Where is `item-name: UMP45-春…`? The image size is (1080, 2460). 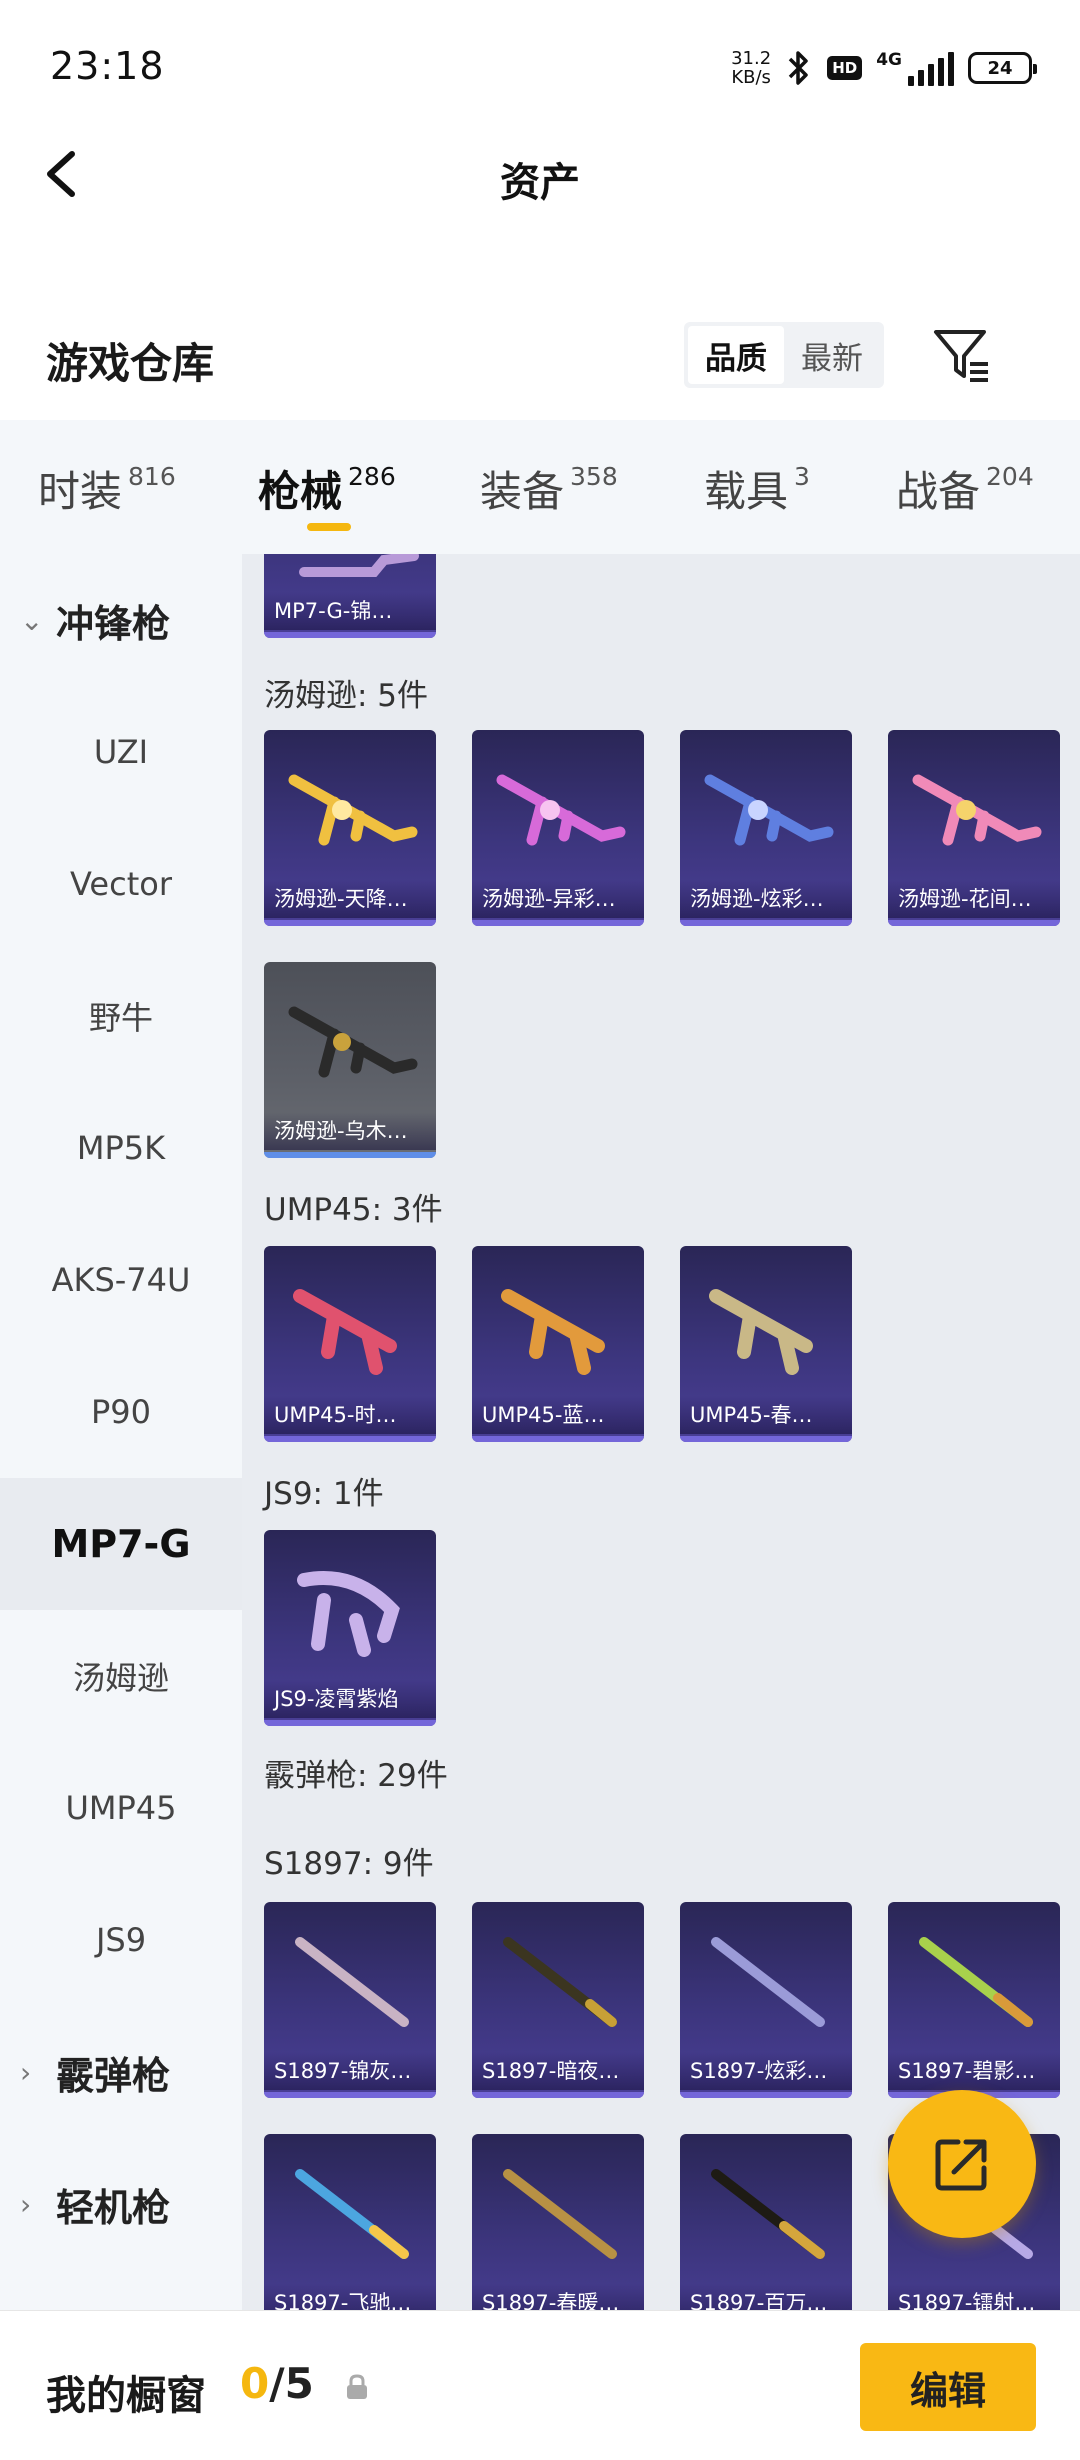
item-name: UMP45-春… is located at coordinates (766, 1415).